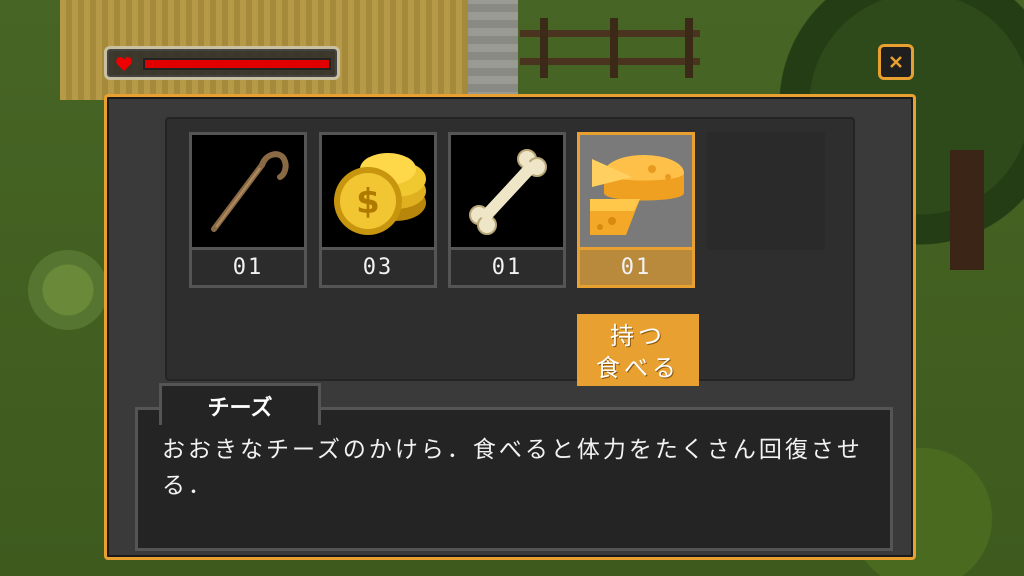 The width and height of the screenshot is (1024, 576). I want to click on heart-icon, so click(124, 64).